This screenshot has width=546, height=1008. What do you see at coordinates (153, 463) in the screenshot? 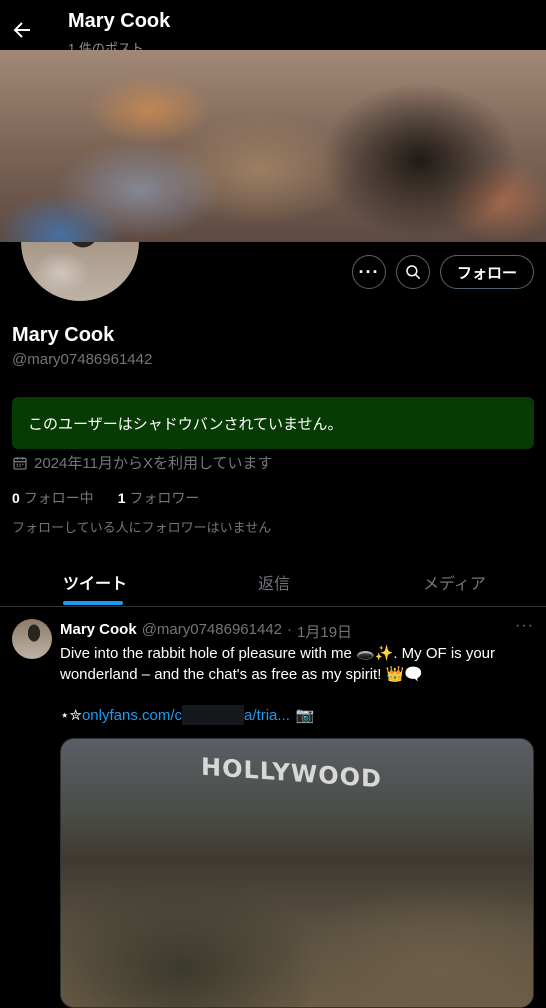
I see `join-date-text: 2024年11月からXを利用しています` at bounding box center [153, 463].